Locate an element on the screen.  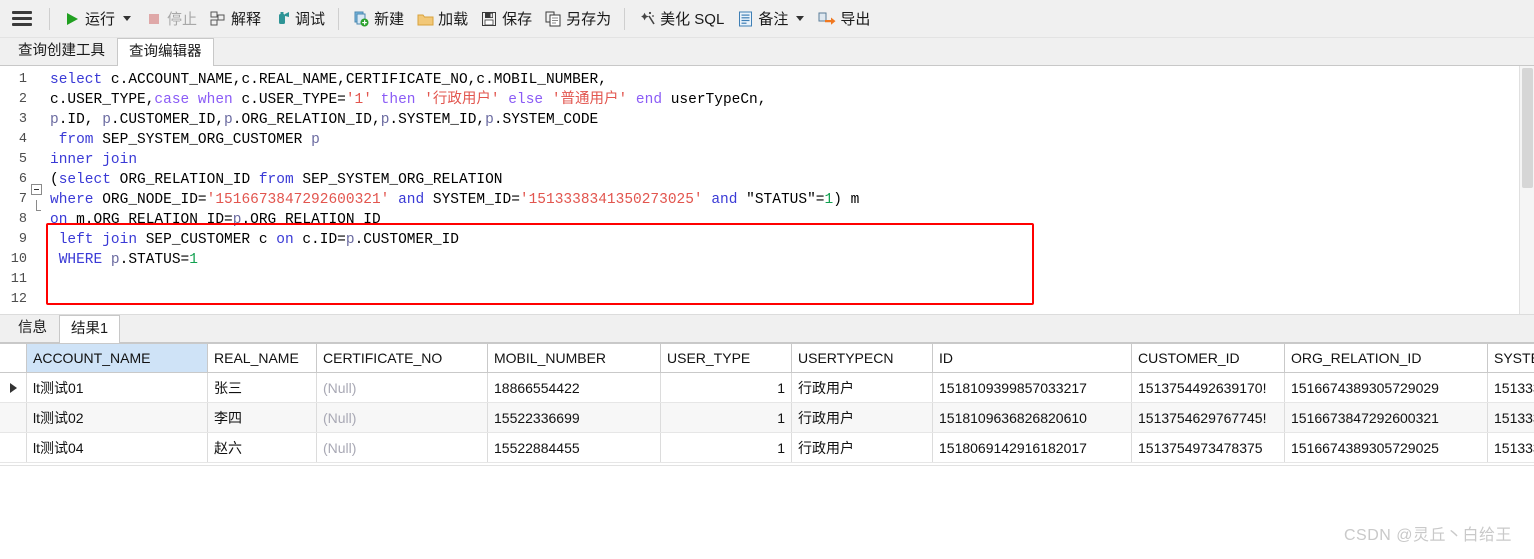
code-line: 8 on m.ORG_RELATION_ID=p.ORG_RELATION_ID is located at coordinates (767, 220).